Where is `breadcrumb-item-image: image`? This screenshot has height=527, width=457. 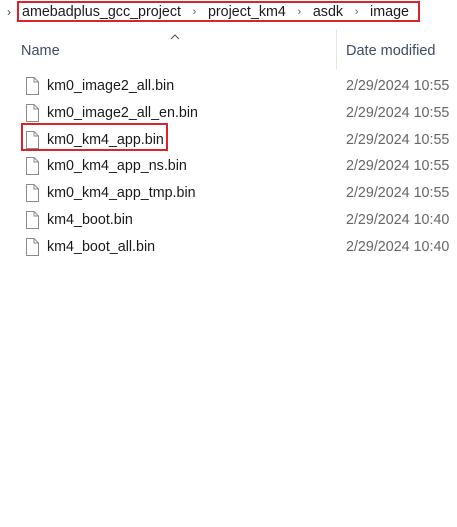 breadcrumb-item-image: image is located at coordinates (389, 12).